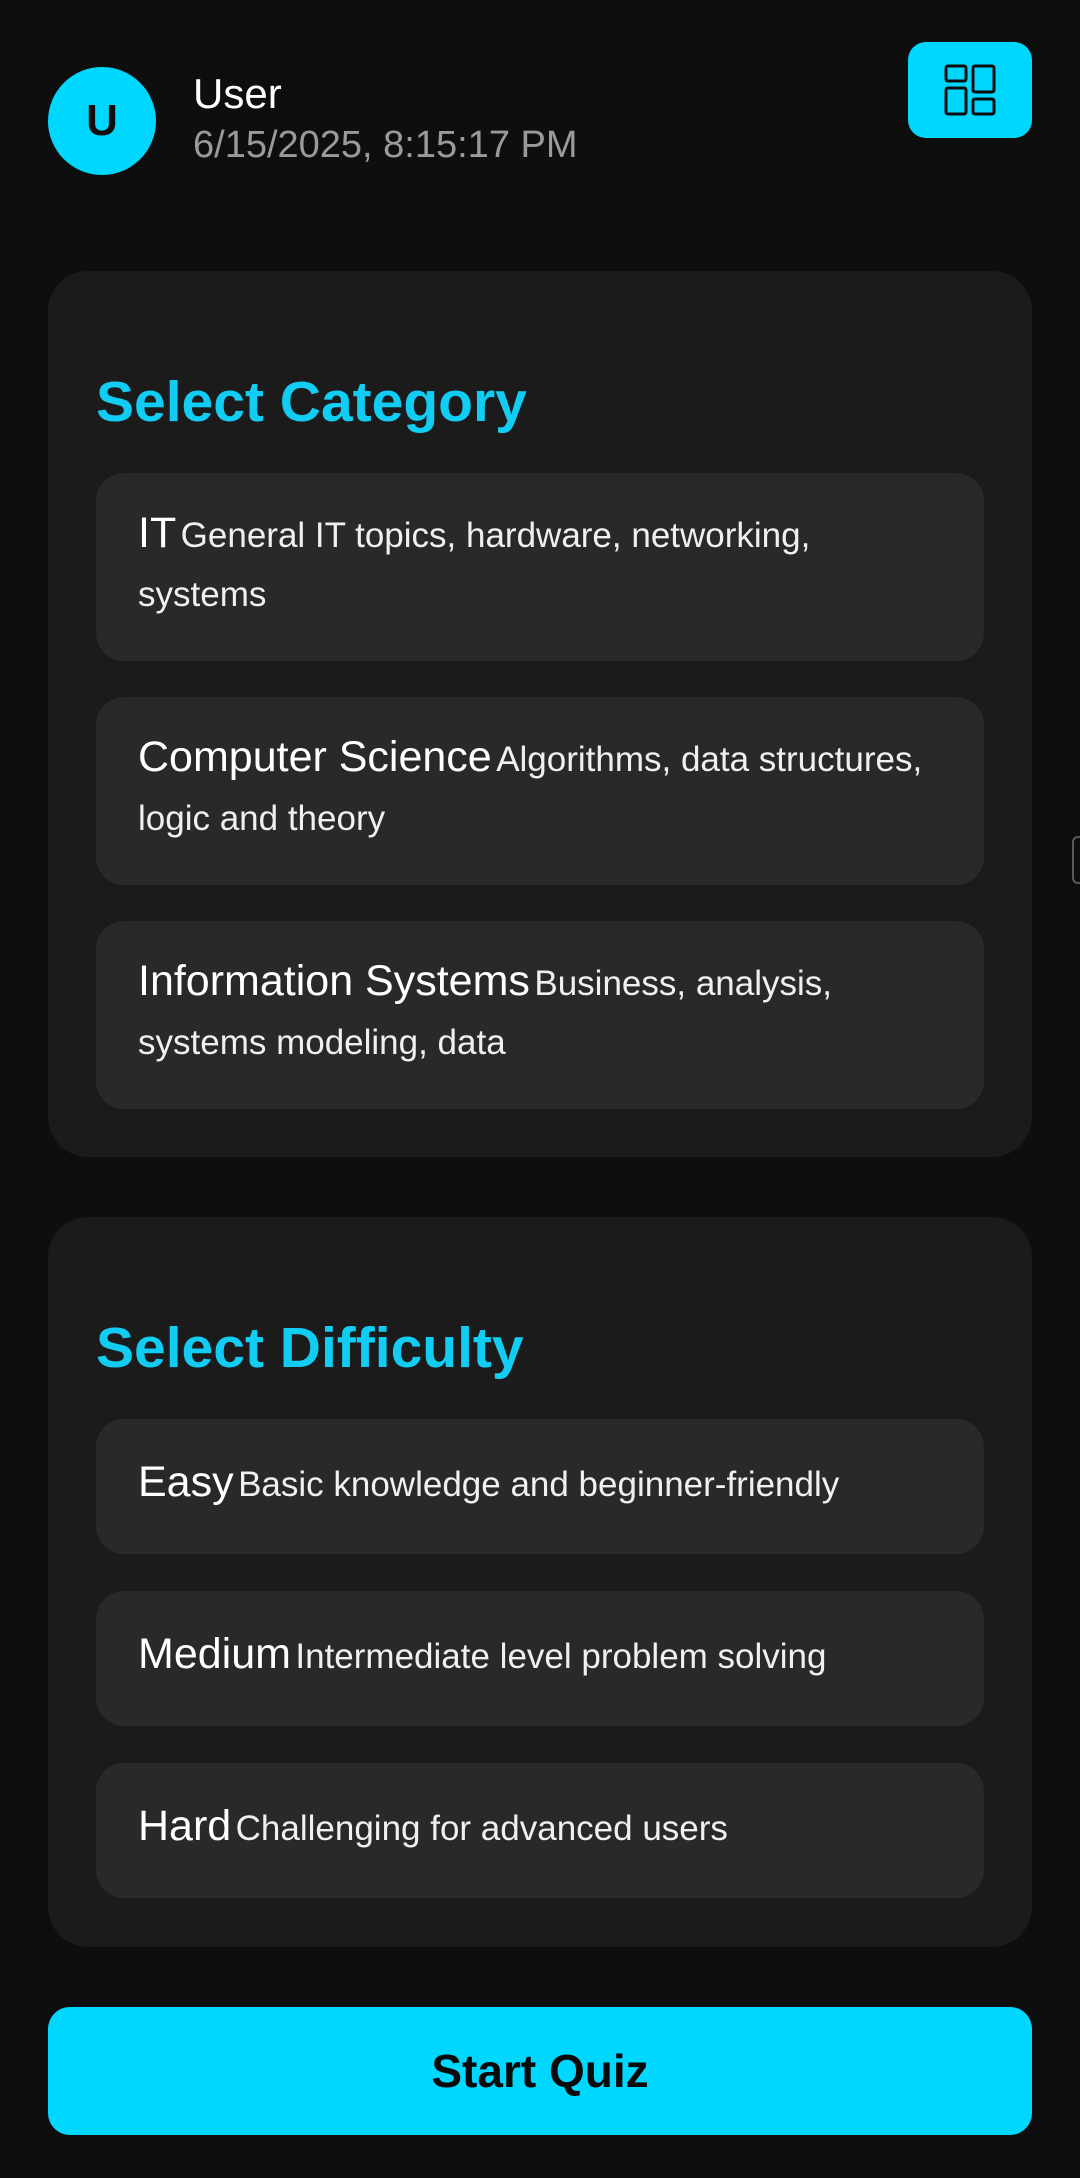  I want to click on dashboard-grid-icon, so click(970, 90).